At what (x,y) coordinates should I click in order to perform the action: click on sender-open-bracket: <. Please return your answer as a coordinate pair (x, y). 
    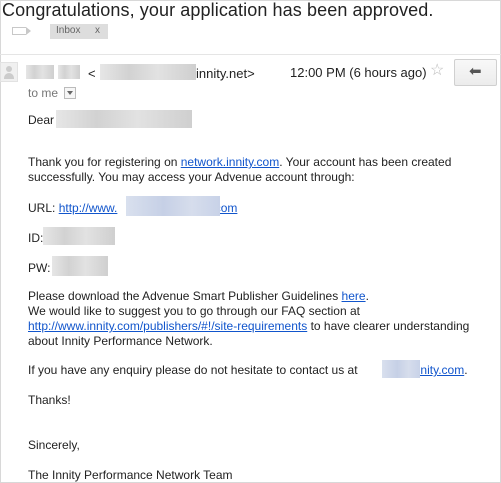
    Looking at the image, I should click on (92, 73).